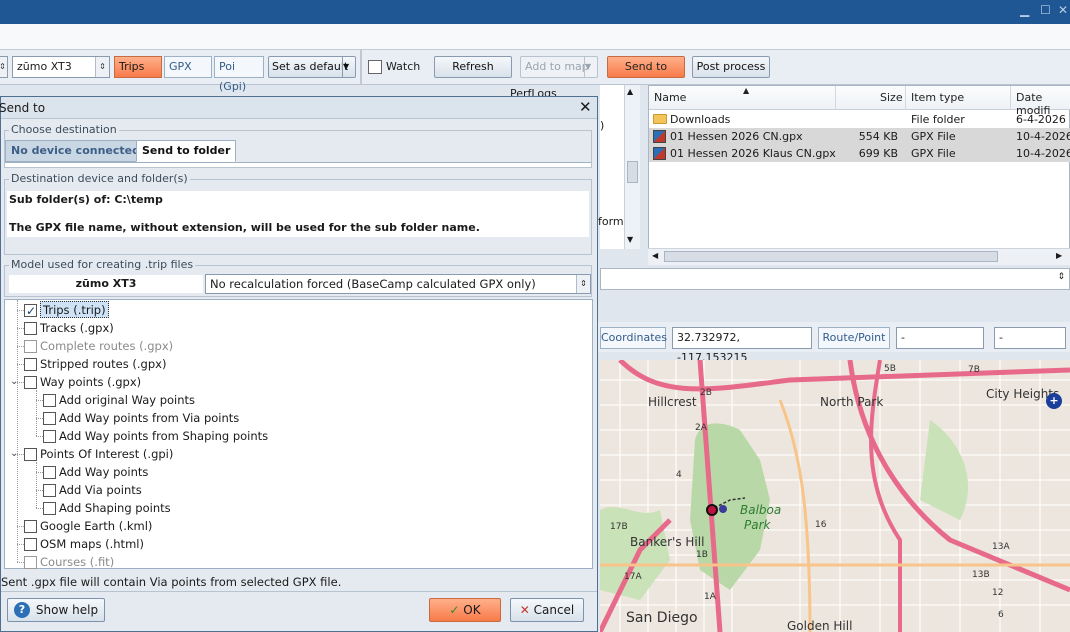 This screenshot has width=1070, height=632. I want to click on minimize-icon: ▁, so click(1024, 10).